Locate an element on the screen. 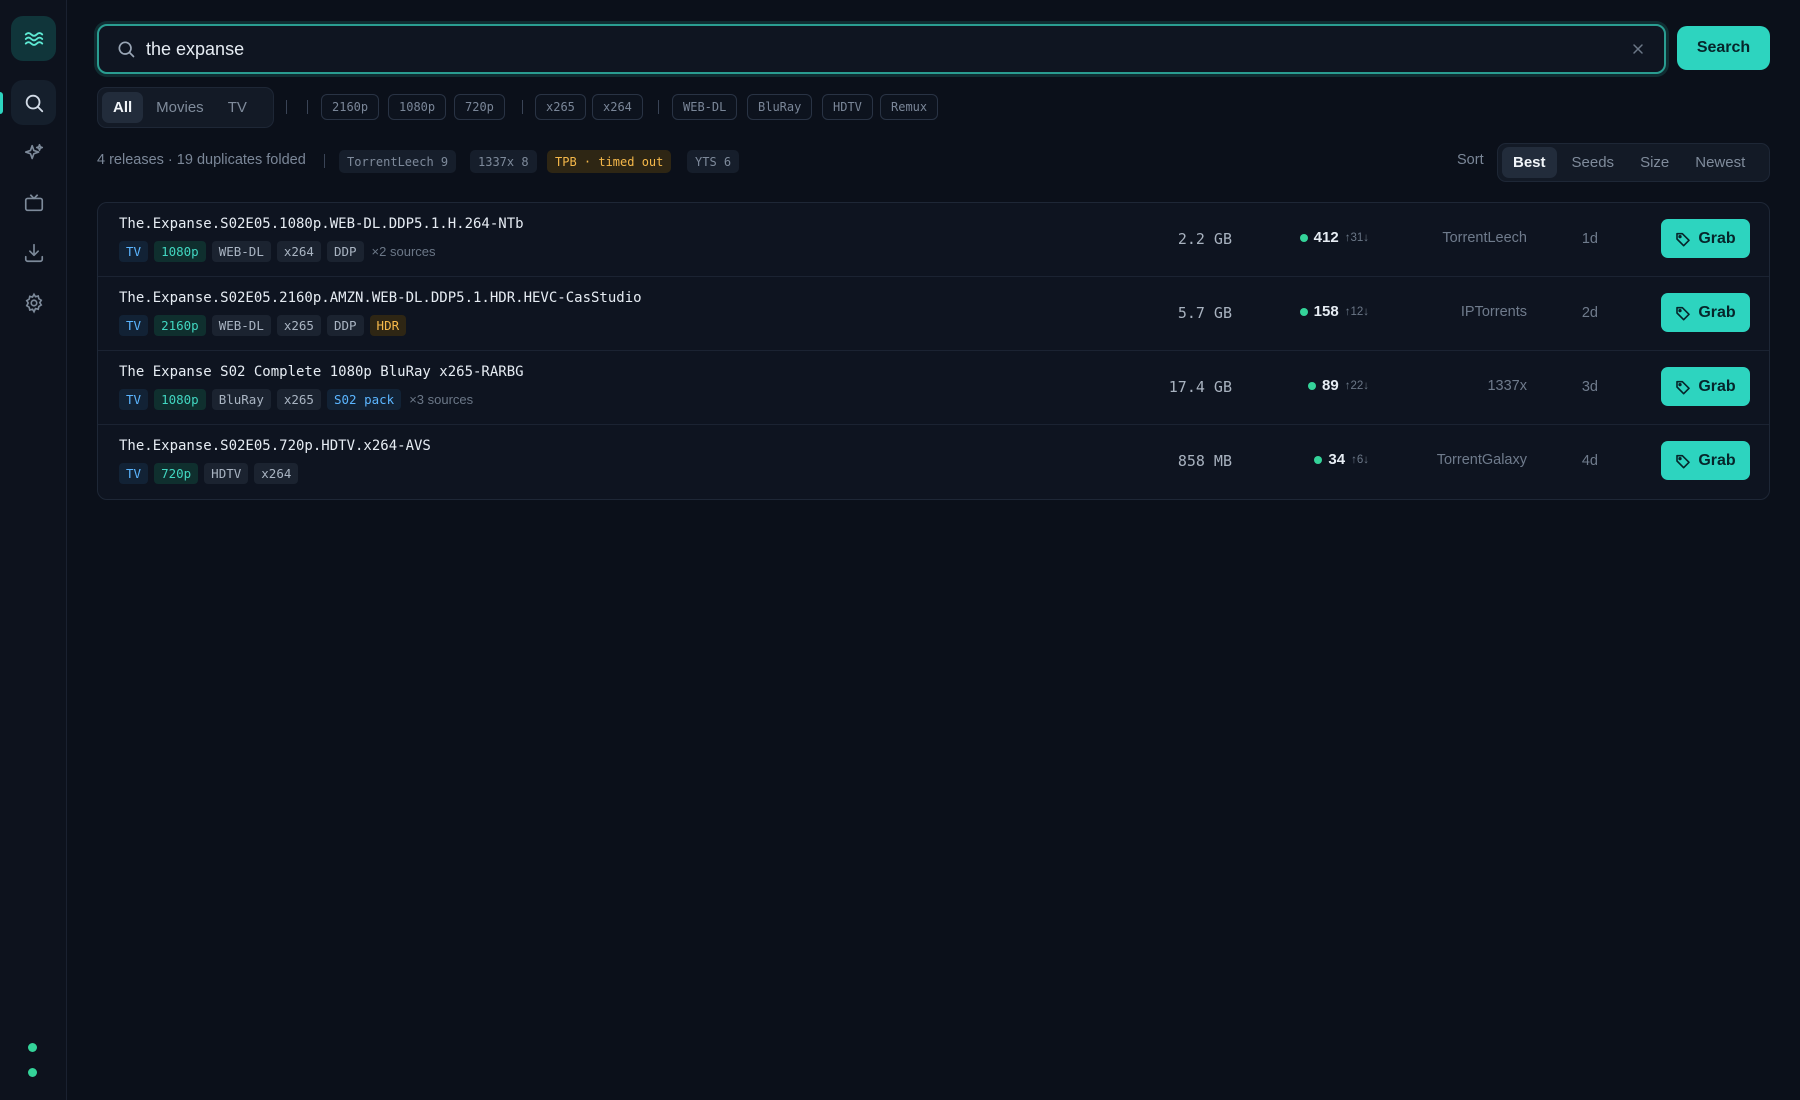  sparkle-icon is located at coordinates (33, 151).